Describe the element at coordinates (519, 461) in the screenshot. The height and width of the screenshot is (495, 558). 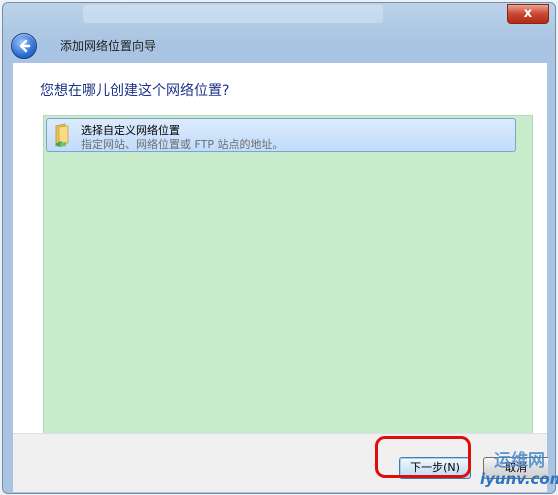
I see `watermark-line1: 运维网` at that location.